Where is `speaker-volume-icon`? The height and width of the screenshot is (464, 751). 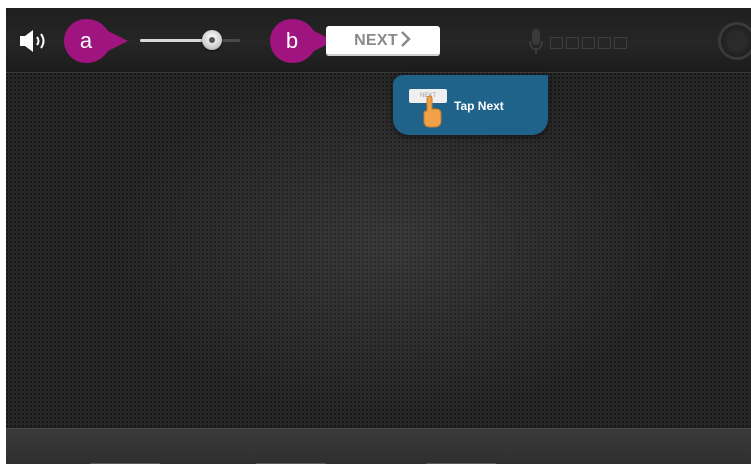 speaker-volume-icon is located at coordinates (35, 41).